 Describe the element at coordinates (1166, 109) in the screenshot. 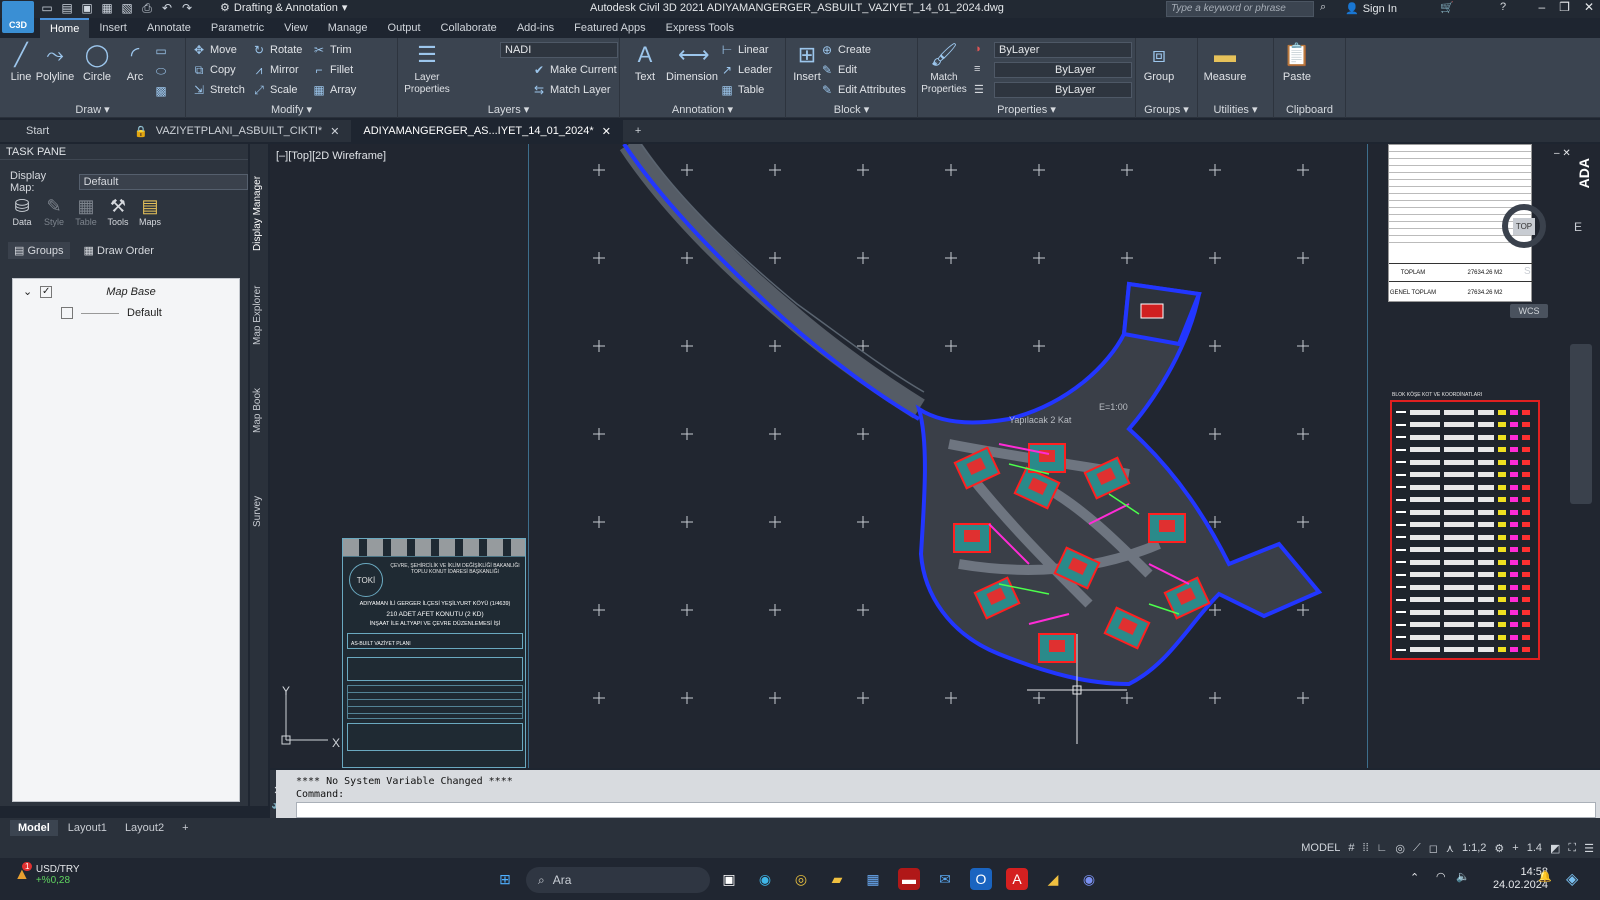

I see `groups-panel-title: Groups ▾` at that location.